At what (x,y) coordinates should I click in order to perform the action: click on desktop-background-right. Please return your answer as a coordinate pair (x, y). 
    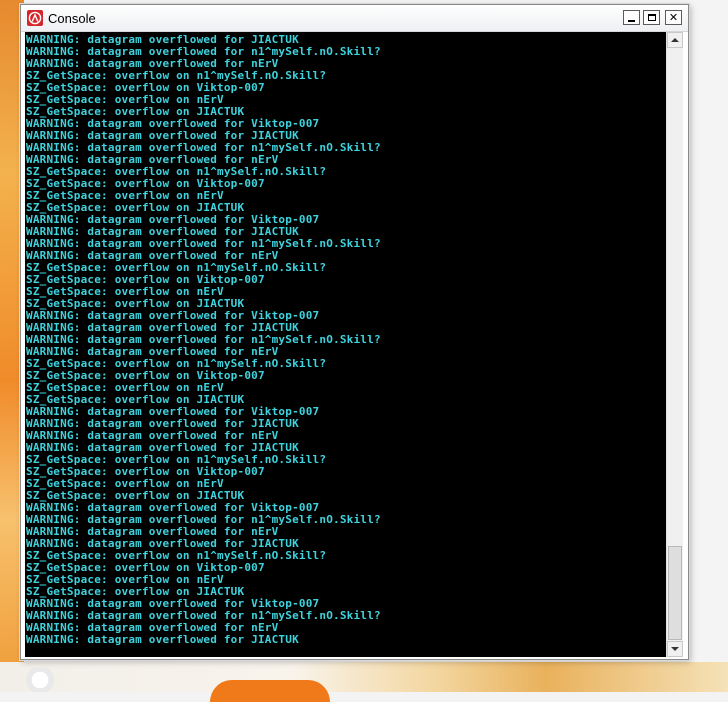
    Looking at the image, I should click on (709, 331).